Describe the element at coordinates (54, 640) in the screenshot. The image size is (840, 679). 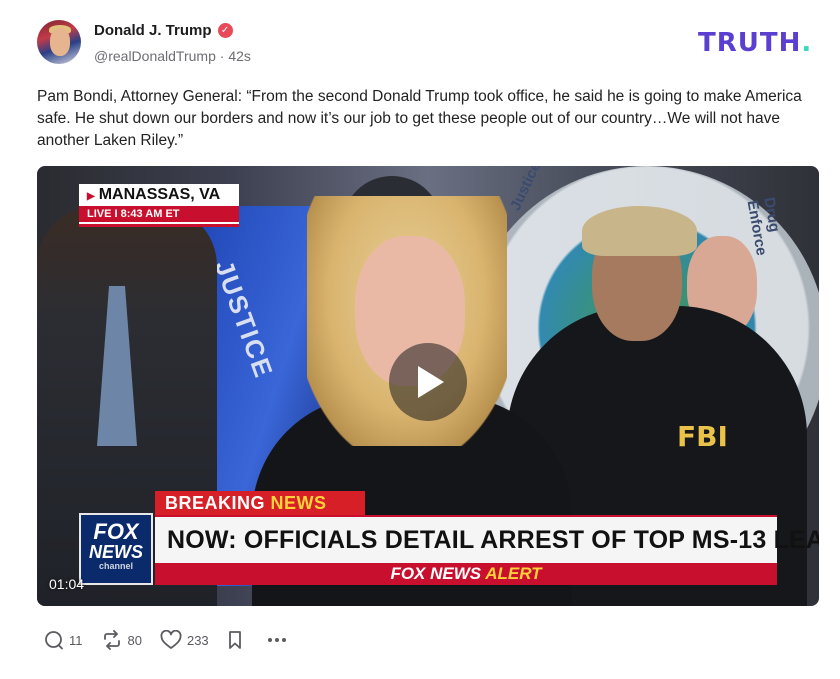
I see `reply-icon` at that location.